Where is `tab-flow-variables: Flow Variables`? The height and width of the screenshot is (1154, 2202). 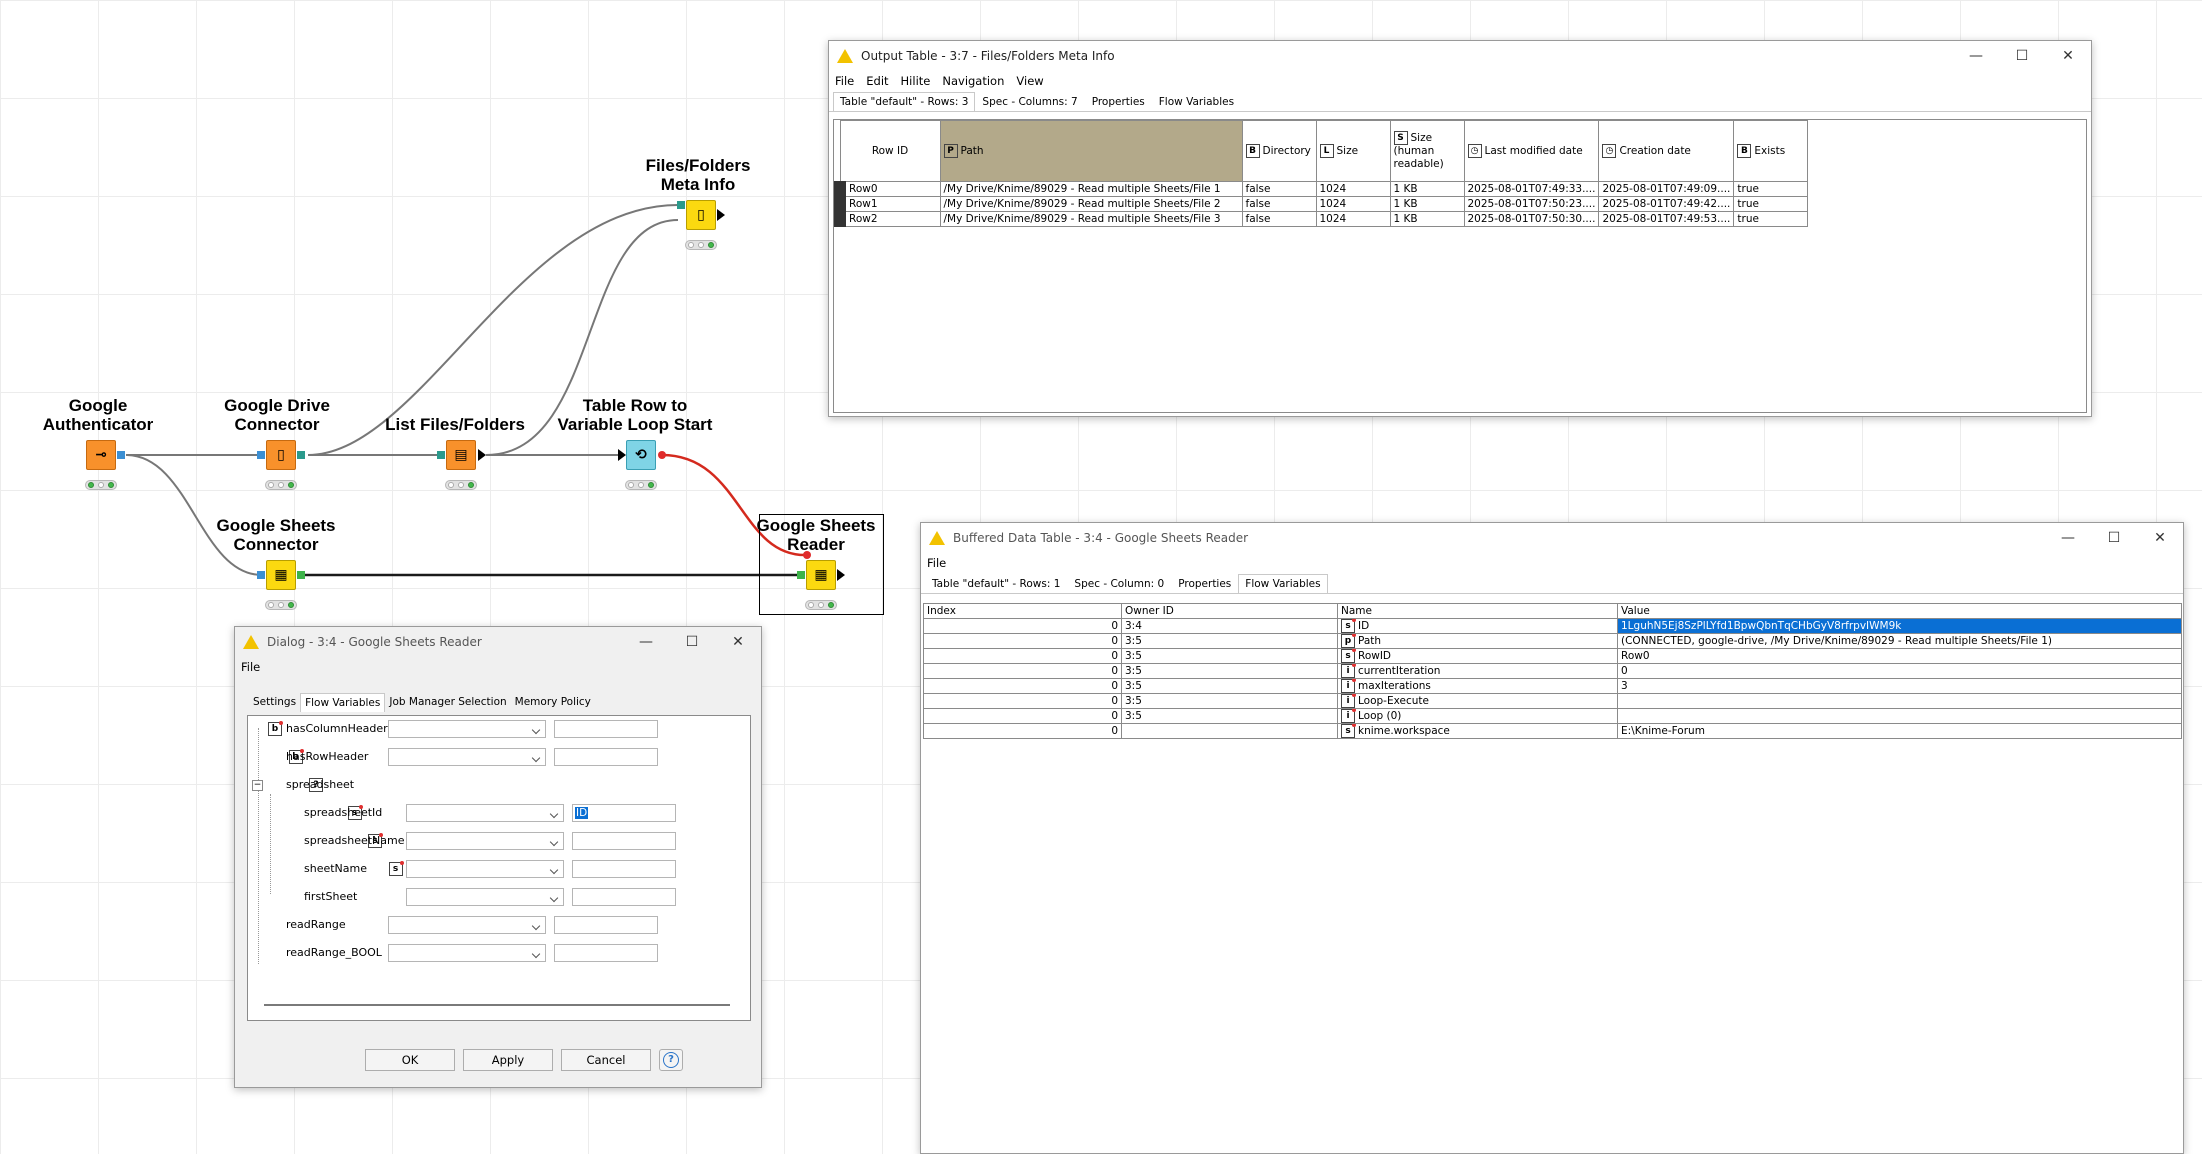
tab-flow-variables: Flow Variables is located at coordinates (1283, 583).